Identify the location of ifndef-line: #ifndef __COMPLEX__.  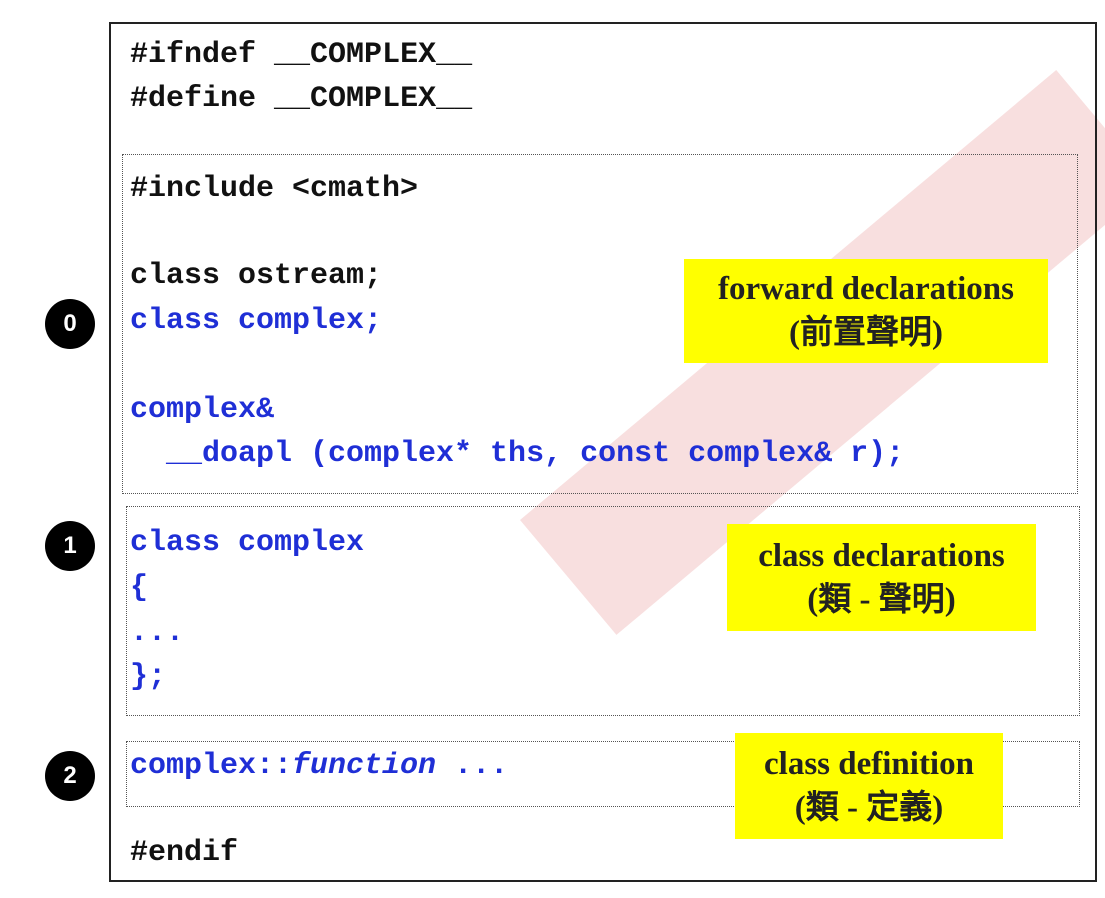
(301, 55).